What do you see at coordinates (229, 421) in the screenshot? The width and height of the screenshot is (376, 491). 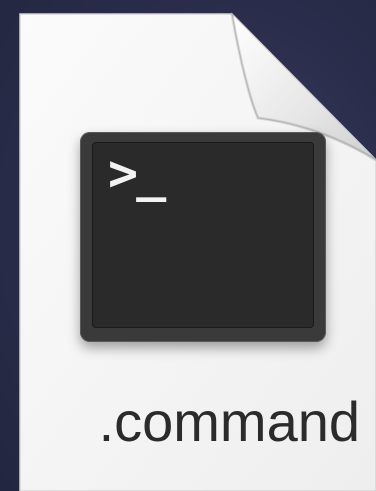 I see `file-extension-label: .command` at bounding box center [229, 421].